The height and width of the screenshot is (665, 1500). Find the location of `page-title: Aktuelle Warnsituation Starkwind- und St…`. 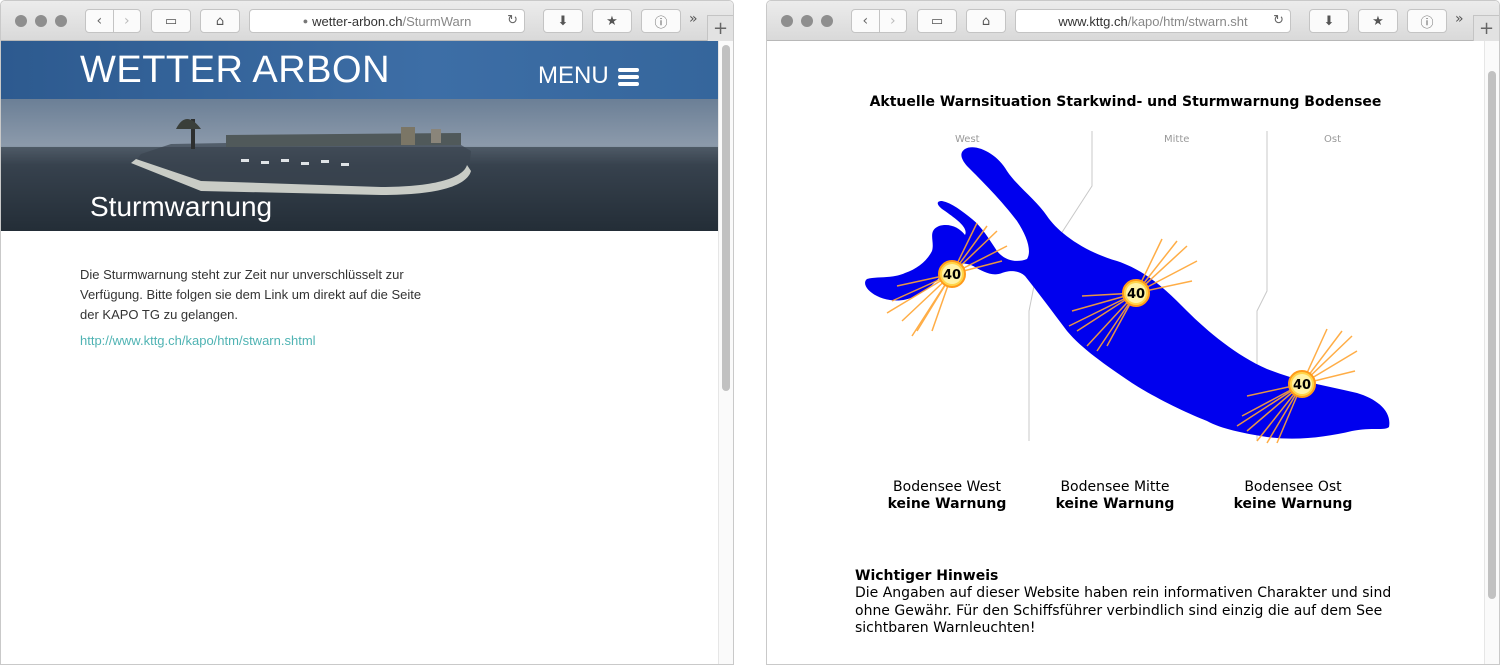

page-title: Aktuelle Warnsituation Starkwind- und St… is located at coordinates (1125, 102).